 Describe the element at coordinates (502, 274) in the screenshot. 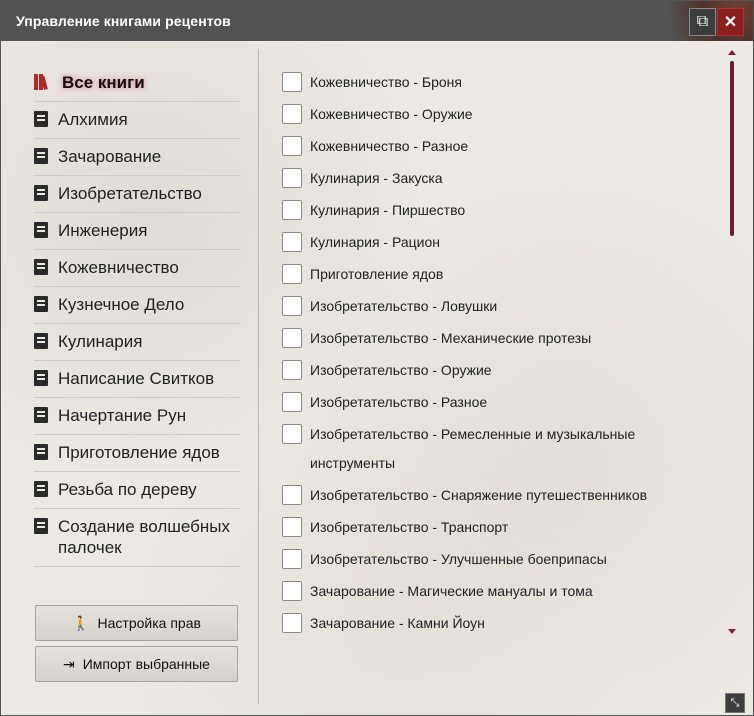

I see `list-item: Приготовление ядов` at that location.